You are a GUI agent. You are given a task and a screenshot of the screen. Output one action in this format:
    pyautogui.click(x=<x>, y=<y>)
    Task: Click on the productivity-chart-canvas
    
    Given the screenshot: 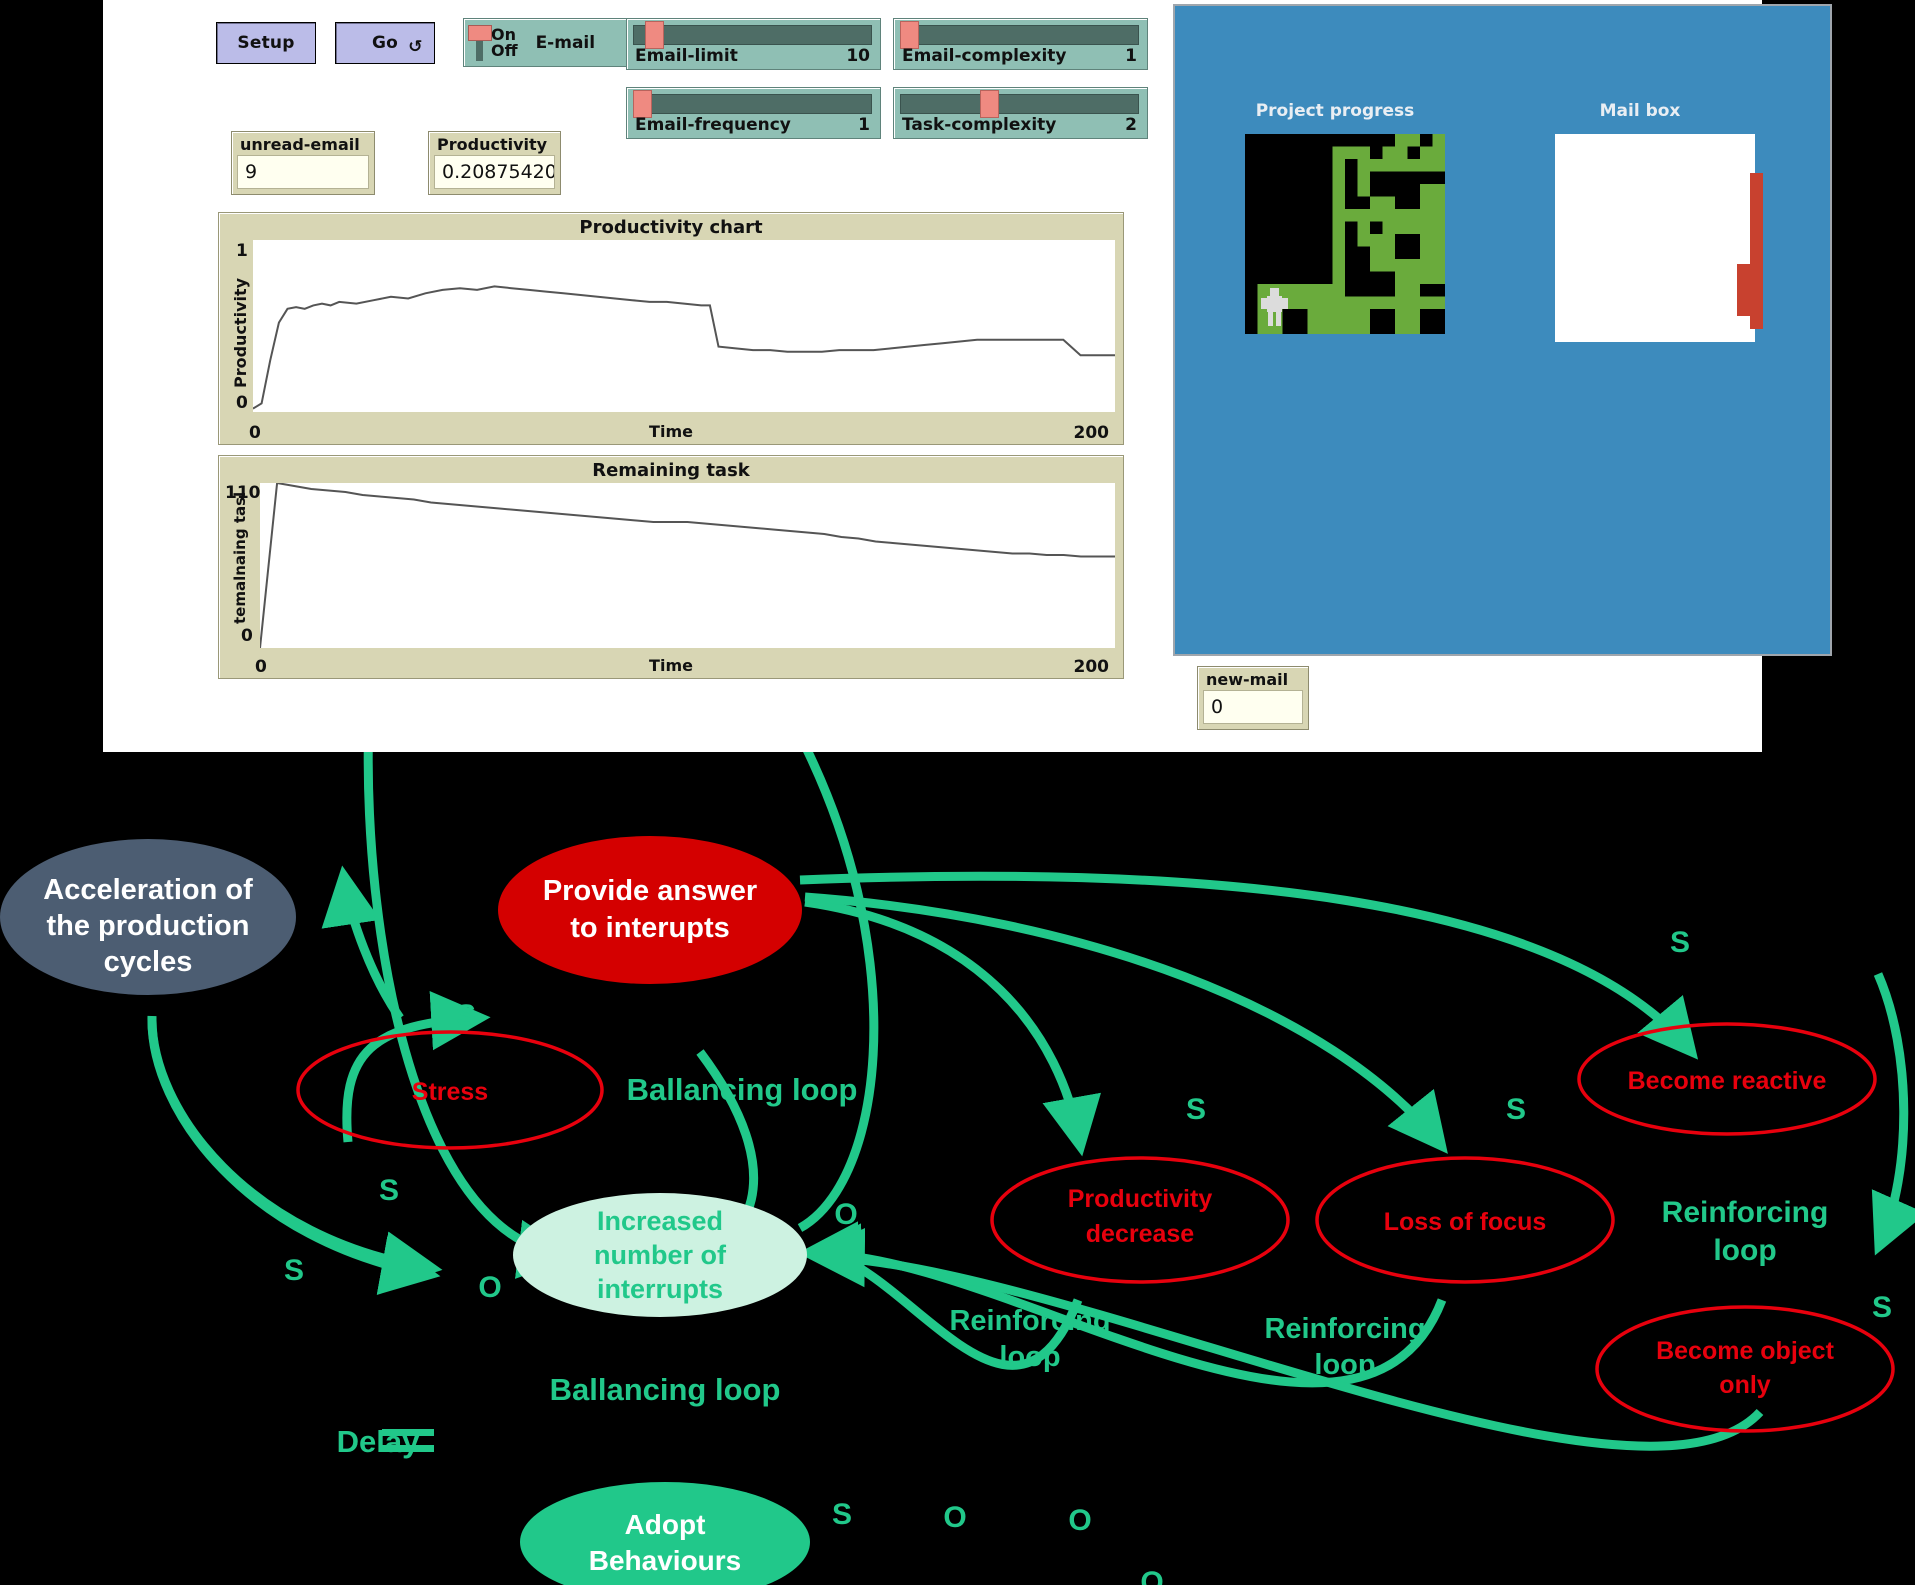 What is the action you would take?
    pyautogui.click(x=683, y=326)
    